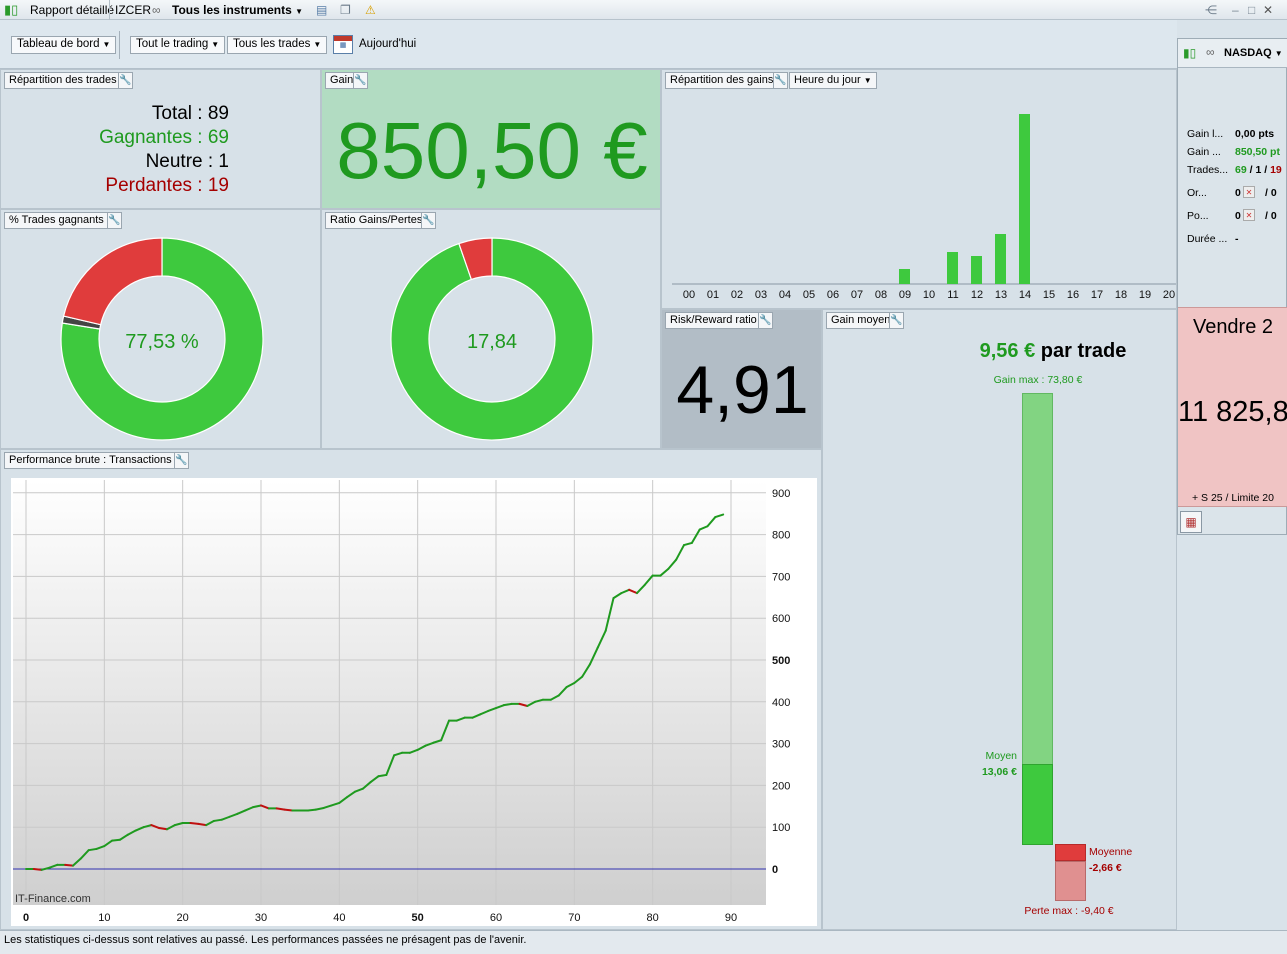 This screenshot has height=954, width=1287. Describe the element at coordinates (731, 918) in the screenshot. I see `x-tick-label: 90` at that location.